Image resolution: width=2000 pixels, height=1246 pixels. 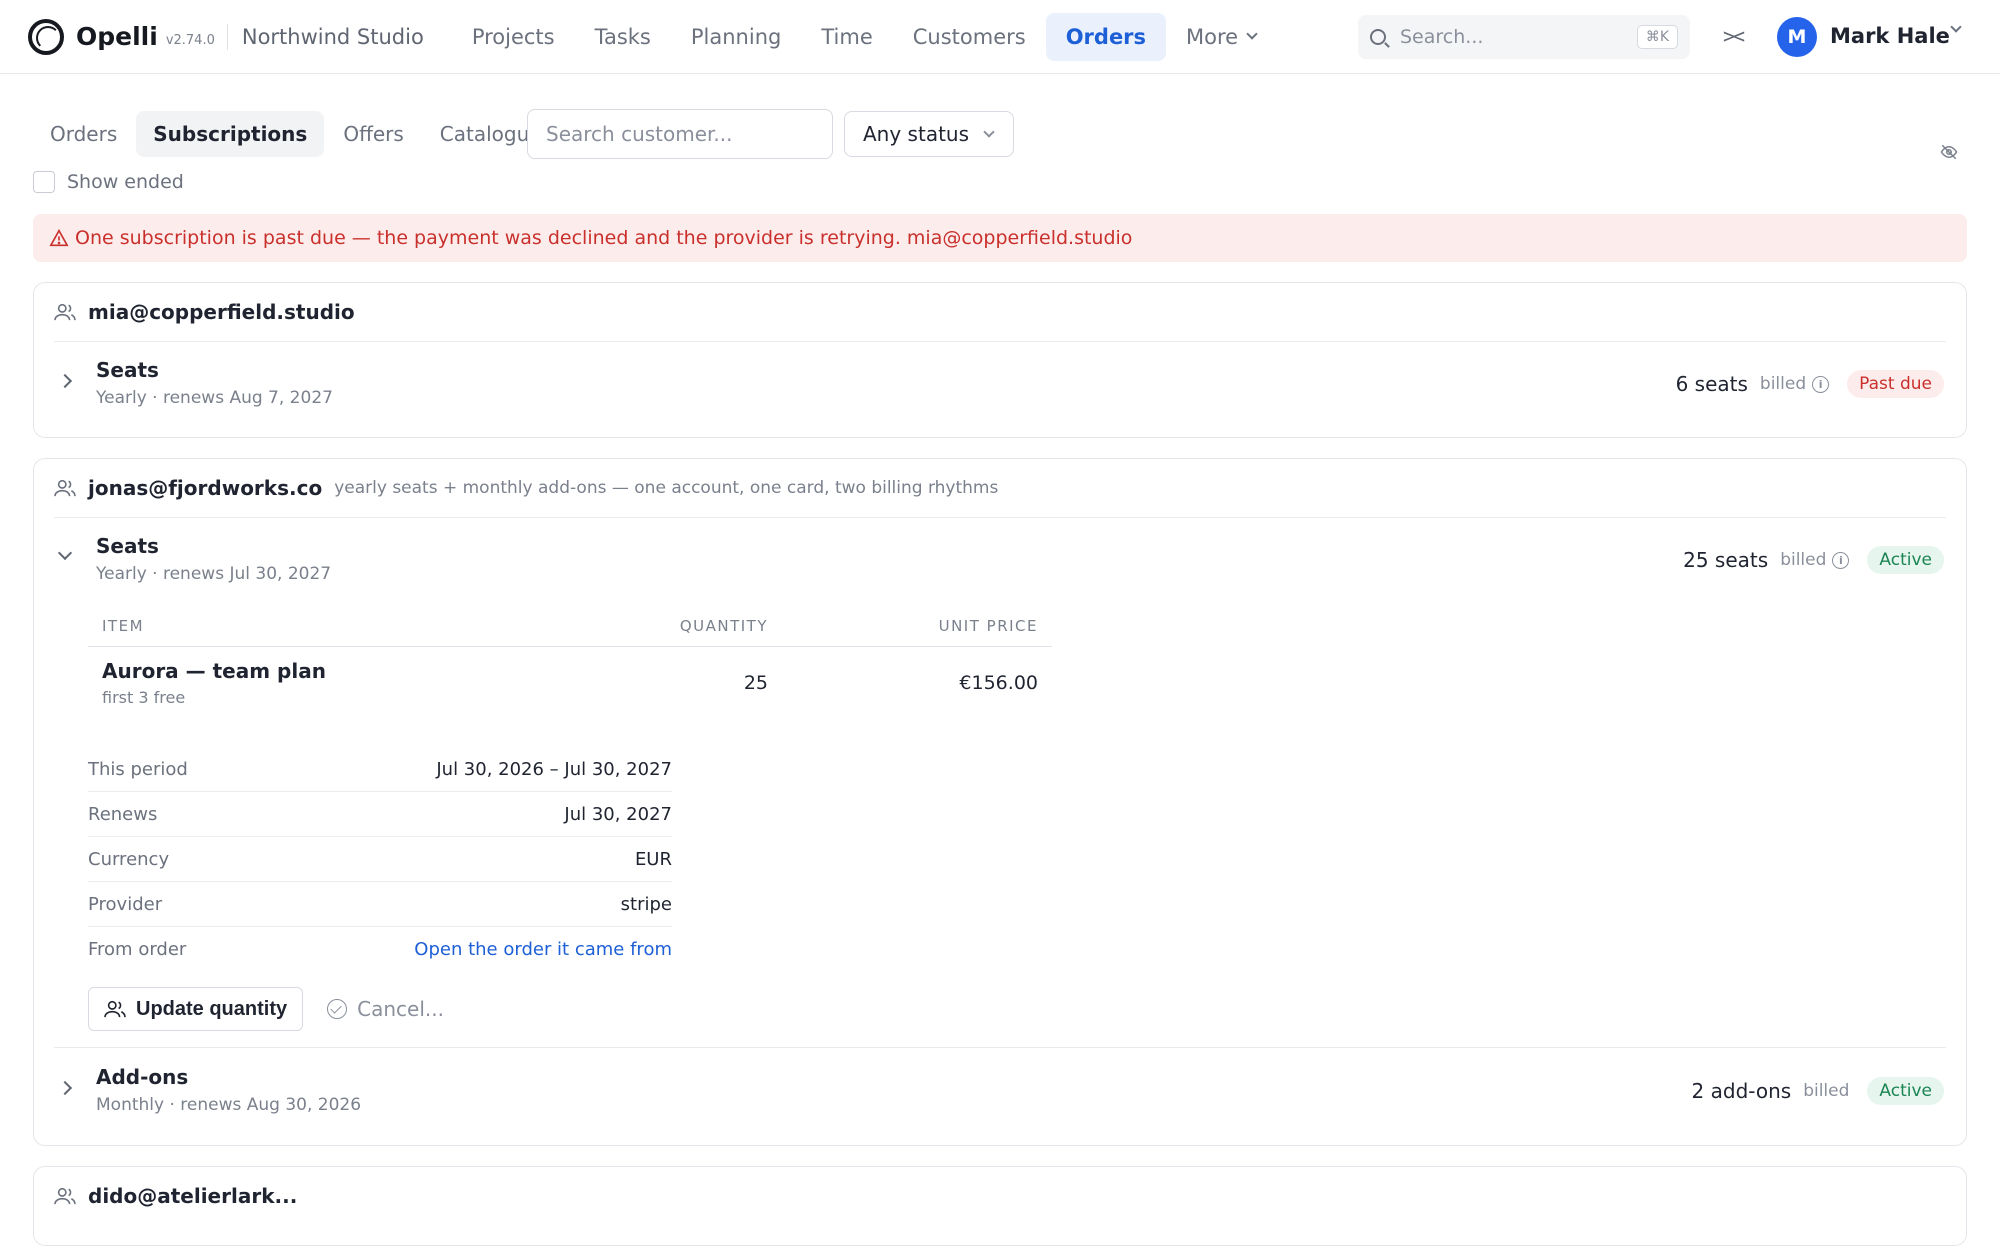 I want to click on nav-planning: Planning, so click(x=736, y=37).